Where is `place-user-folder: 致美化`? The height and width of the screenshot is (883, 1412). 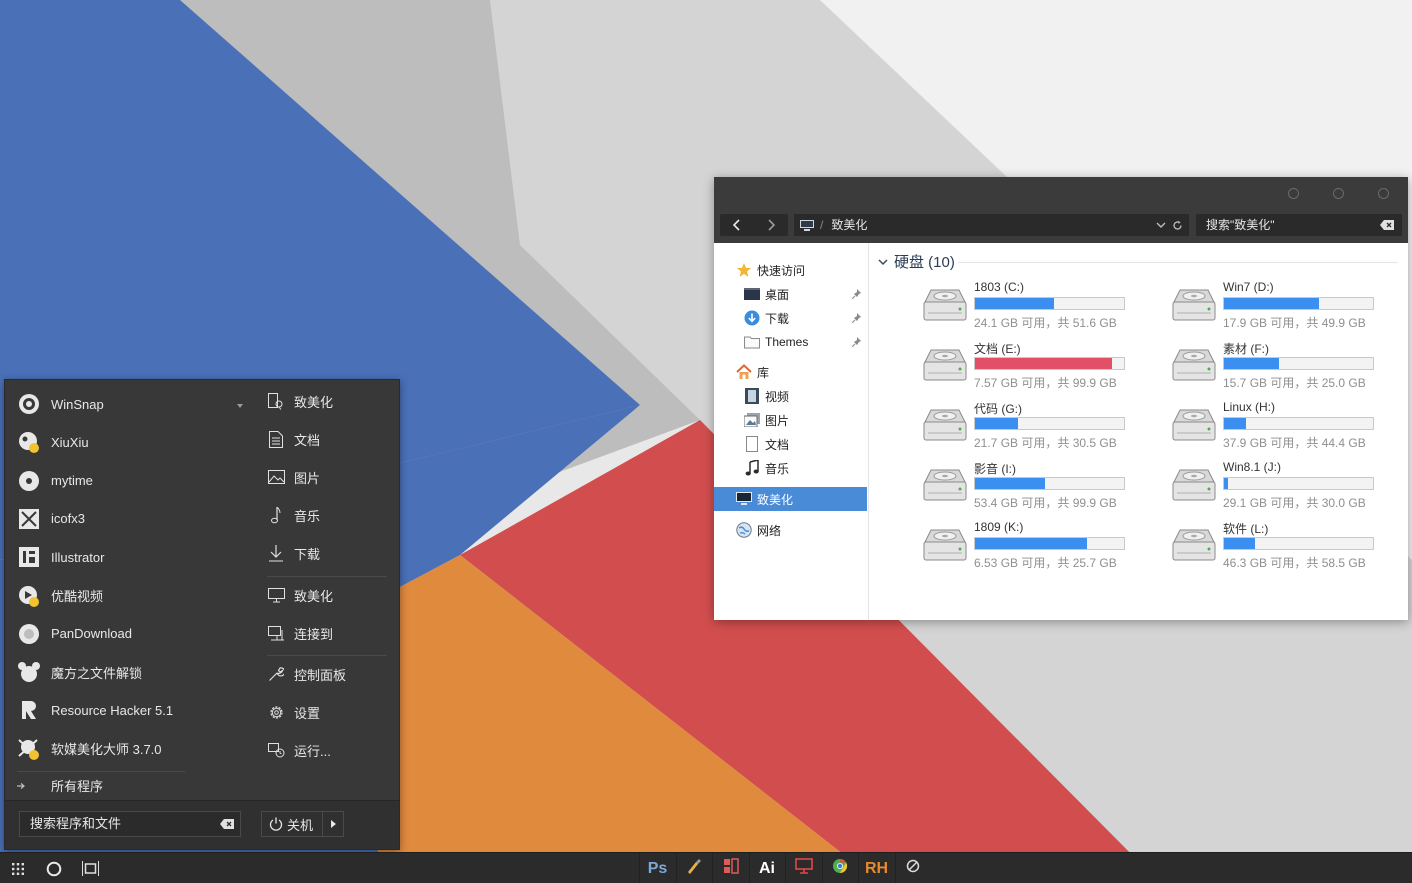 place-user-folder: 致美化 is located at coordinates (300, 401).